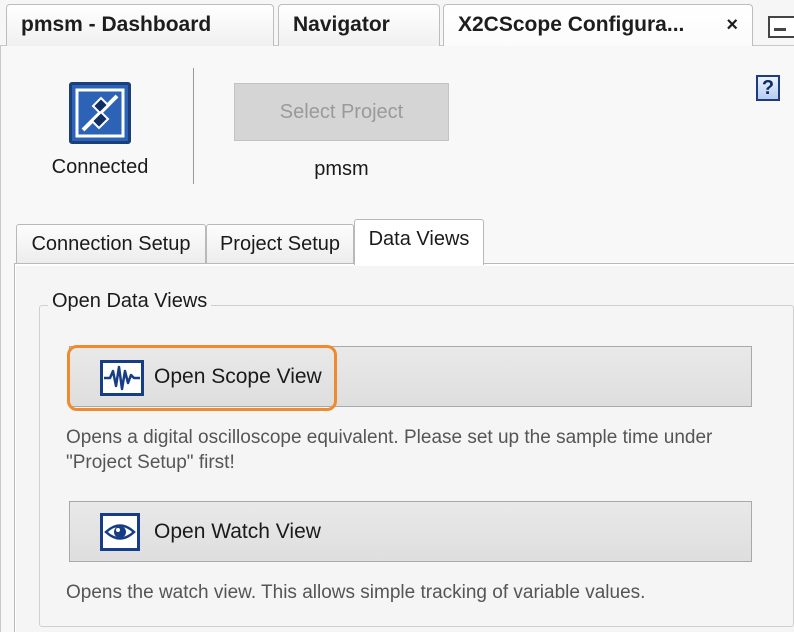 Image resolution: width=794 pixels, height=632 pixels. I want to click on open-watch-view-label: Open Watch View, so click(237, 531).